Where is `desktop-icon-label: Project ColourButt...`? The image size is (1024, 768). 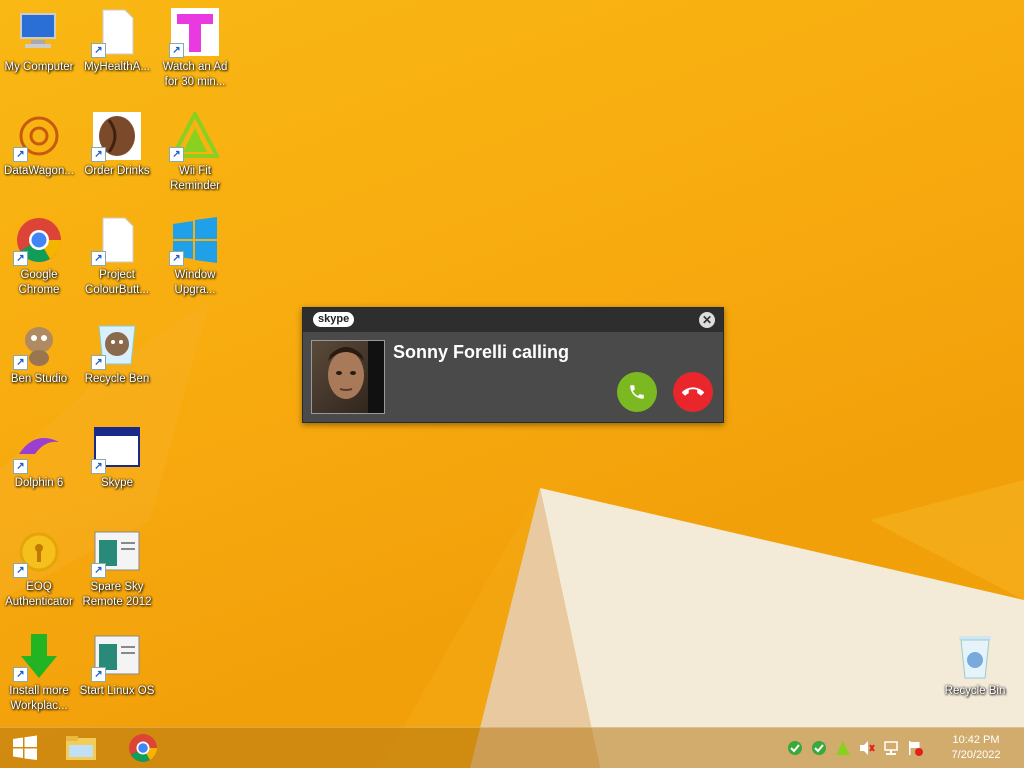
desktop-icon-label: Project ColourButt... is located at coordinates (117, 282).